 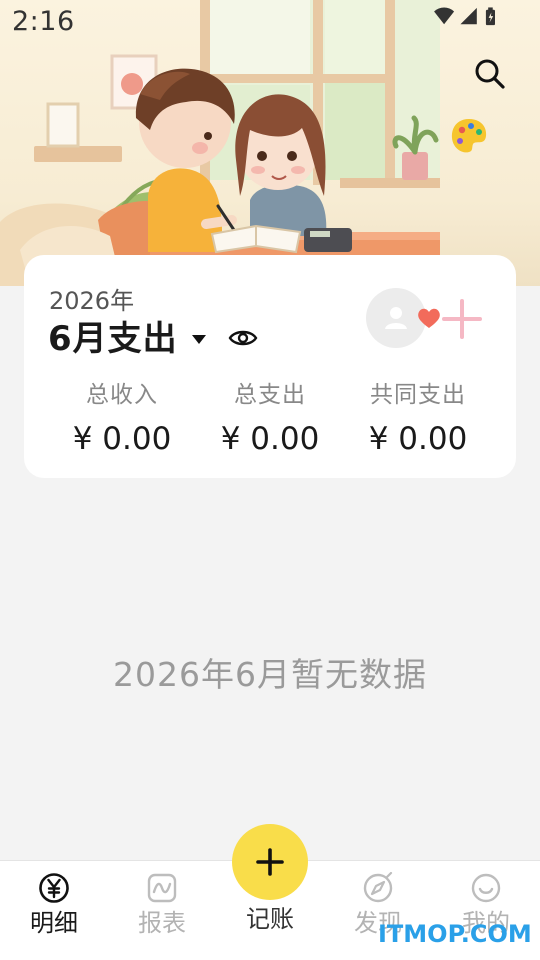 What do you see at coordinates (270, 919) in the screenshot?
I see `tab-bookkeeping-label: 记账` at bounding box center [270, 919].